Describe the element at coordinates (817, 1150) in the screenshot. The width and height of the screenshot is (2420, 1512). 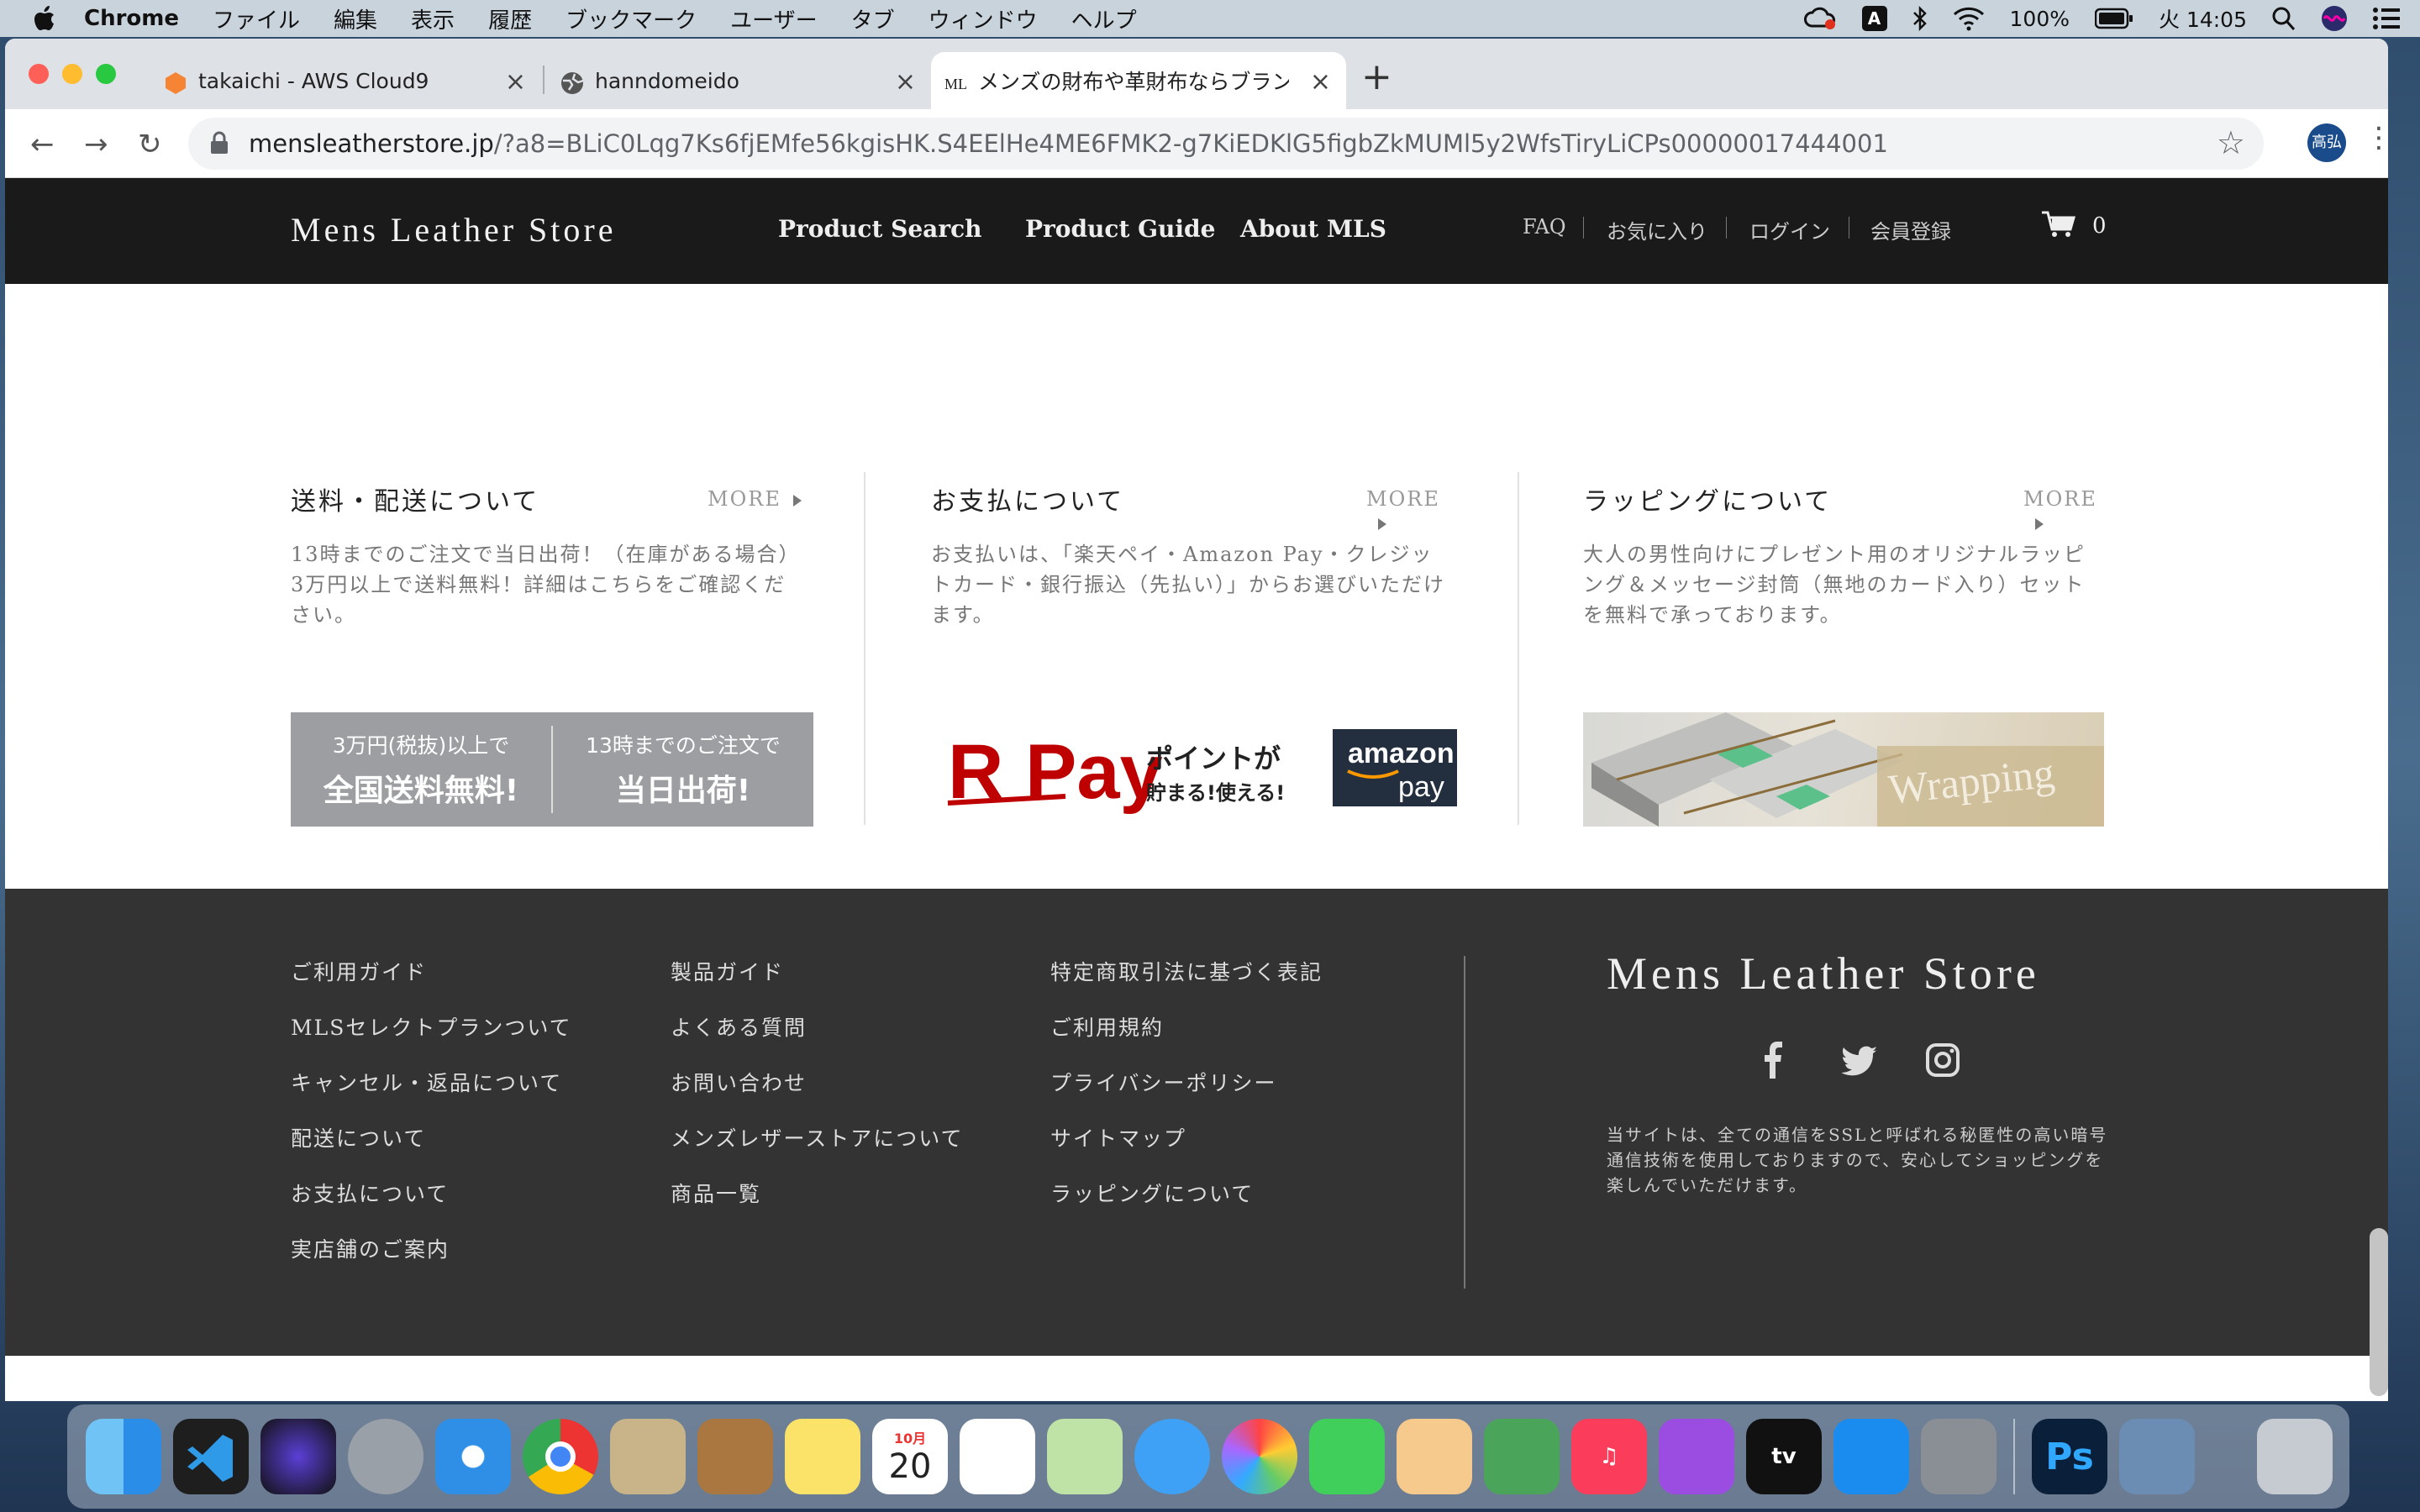
I see `footer-link: メンズレザーストアについて` at that location.